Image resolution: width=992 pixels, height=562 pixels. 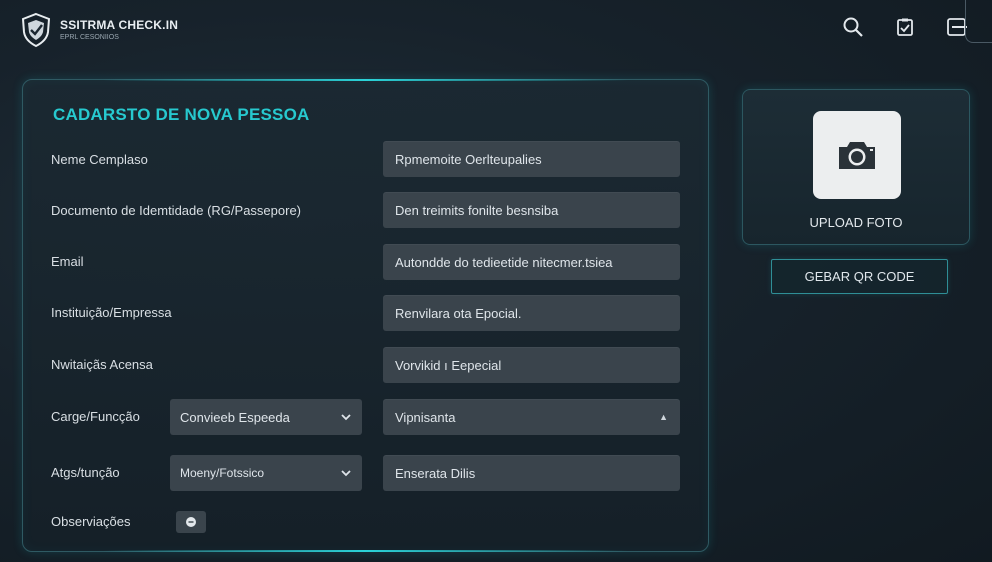 I want to click on generate-qr-code-button: GEBAR QR CODE, so click(x=859, y=276).